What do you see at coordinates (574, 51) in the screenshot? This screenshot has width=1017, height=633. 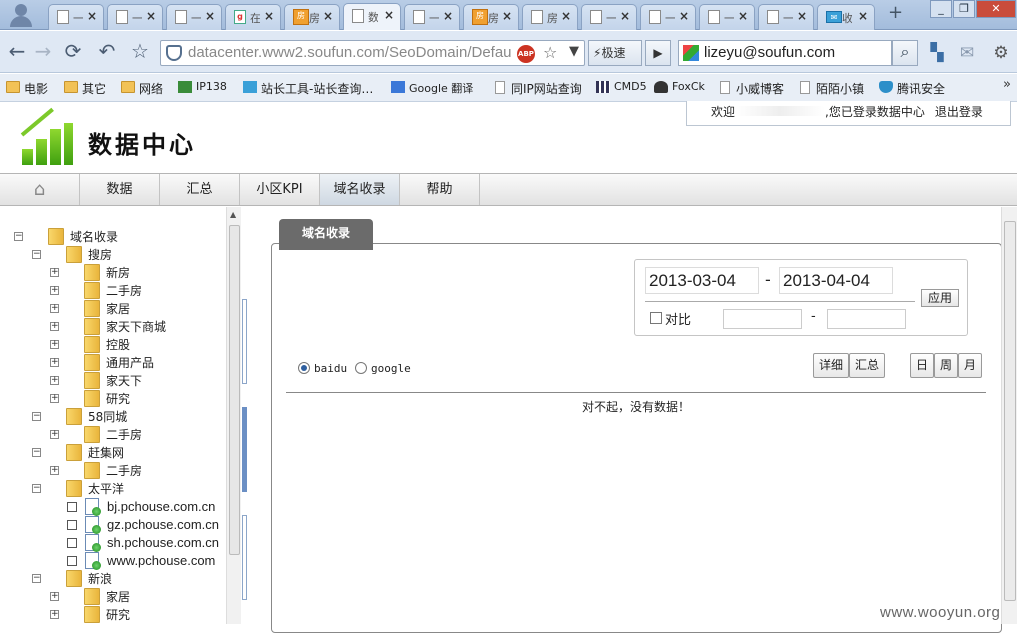 I see `chevron-down-icon: ▼` at bounding box center [574, 51].